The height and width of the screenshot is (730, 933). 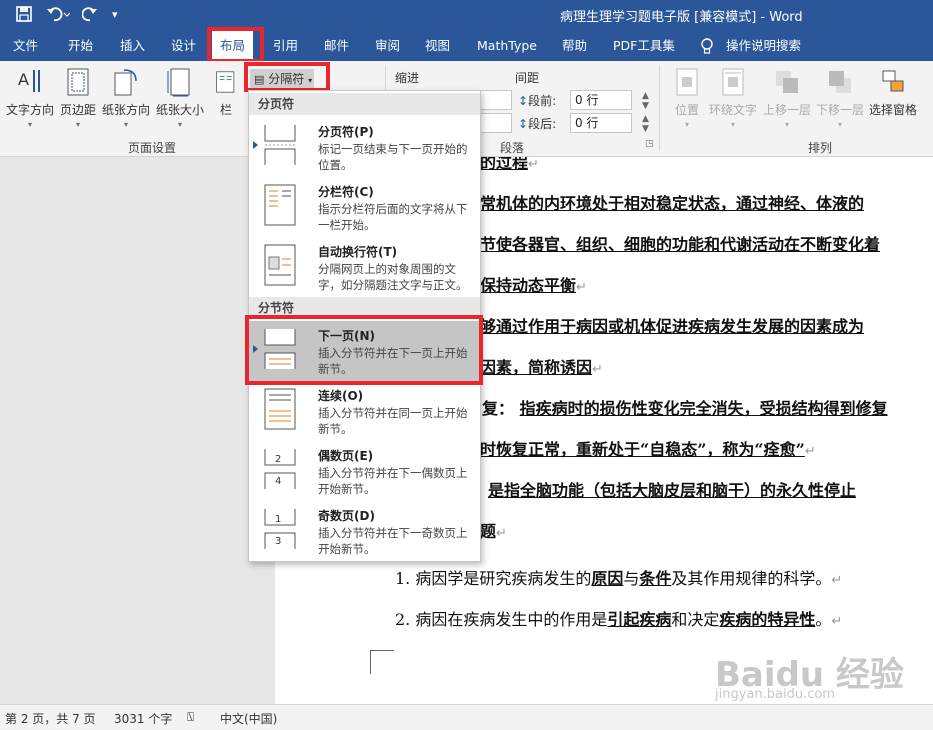 I want to click on doc-line: 因素，简称诱因↵, so click(x=541, y=367).